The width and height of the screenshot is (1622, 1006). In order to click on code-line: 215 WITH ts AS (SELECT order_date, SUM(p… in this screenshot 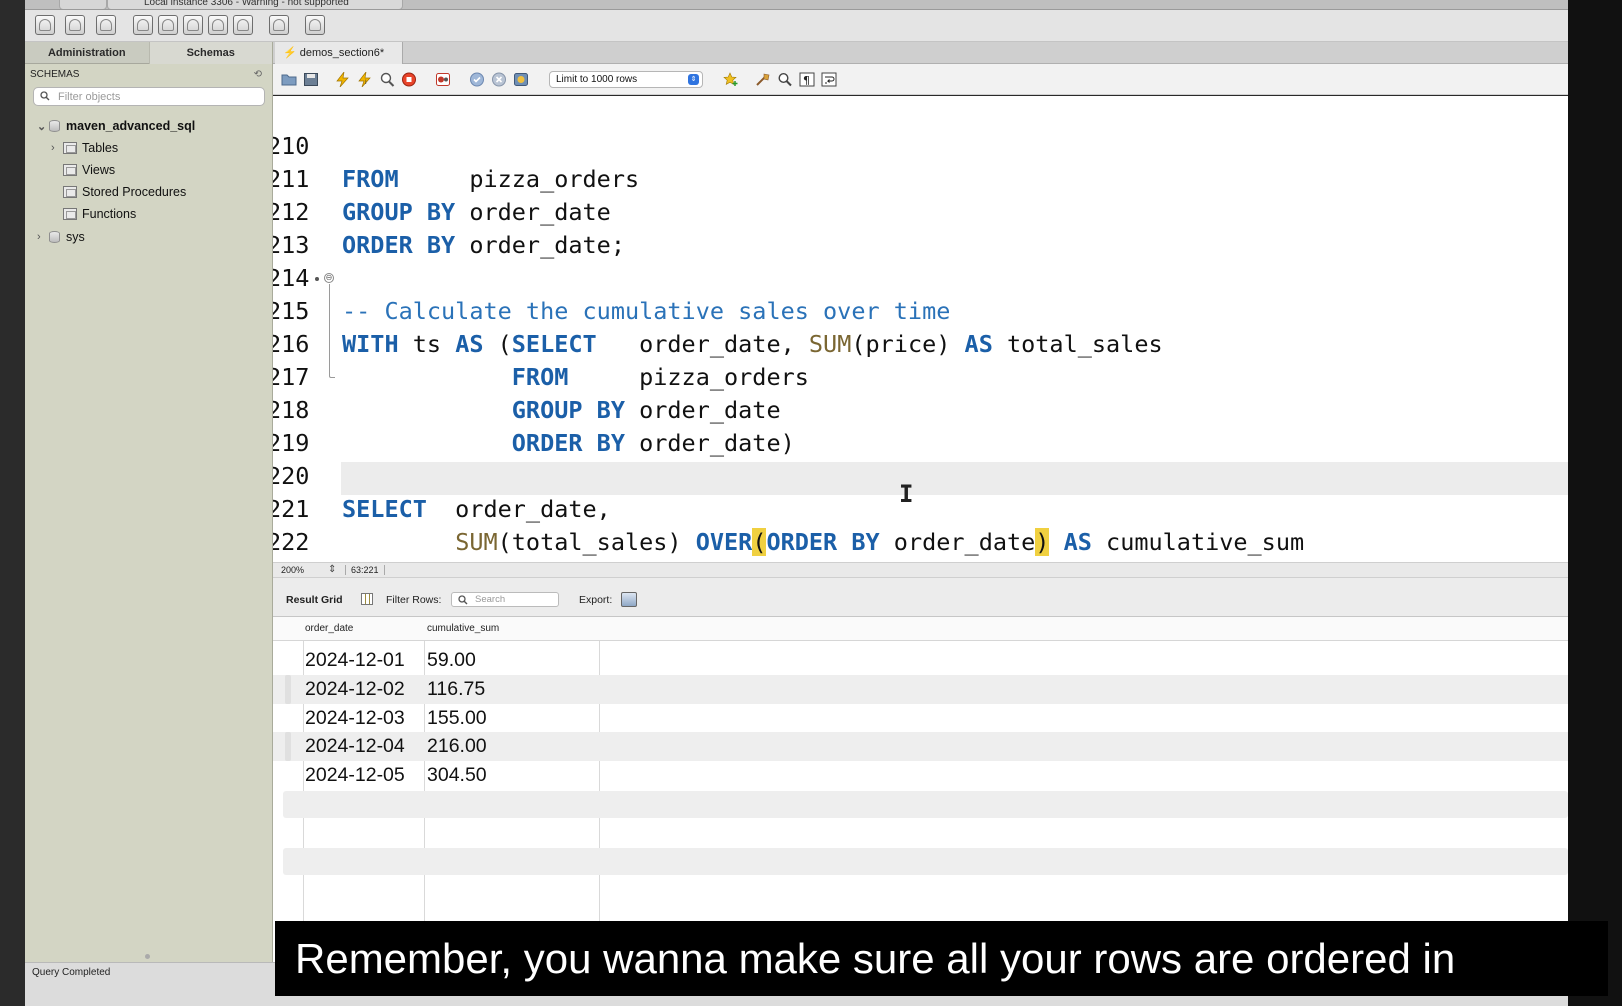, I will do `click(920, 310)`.